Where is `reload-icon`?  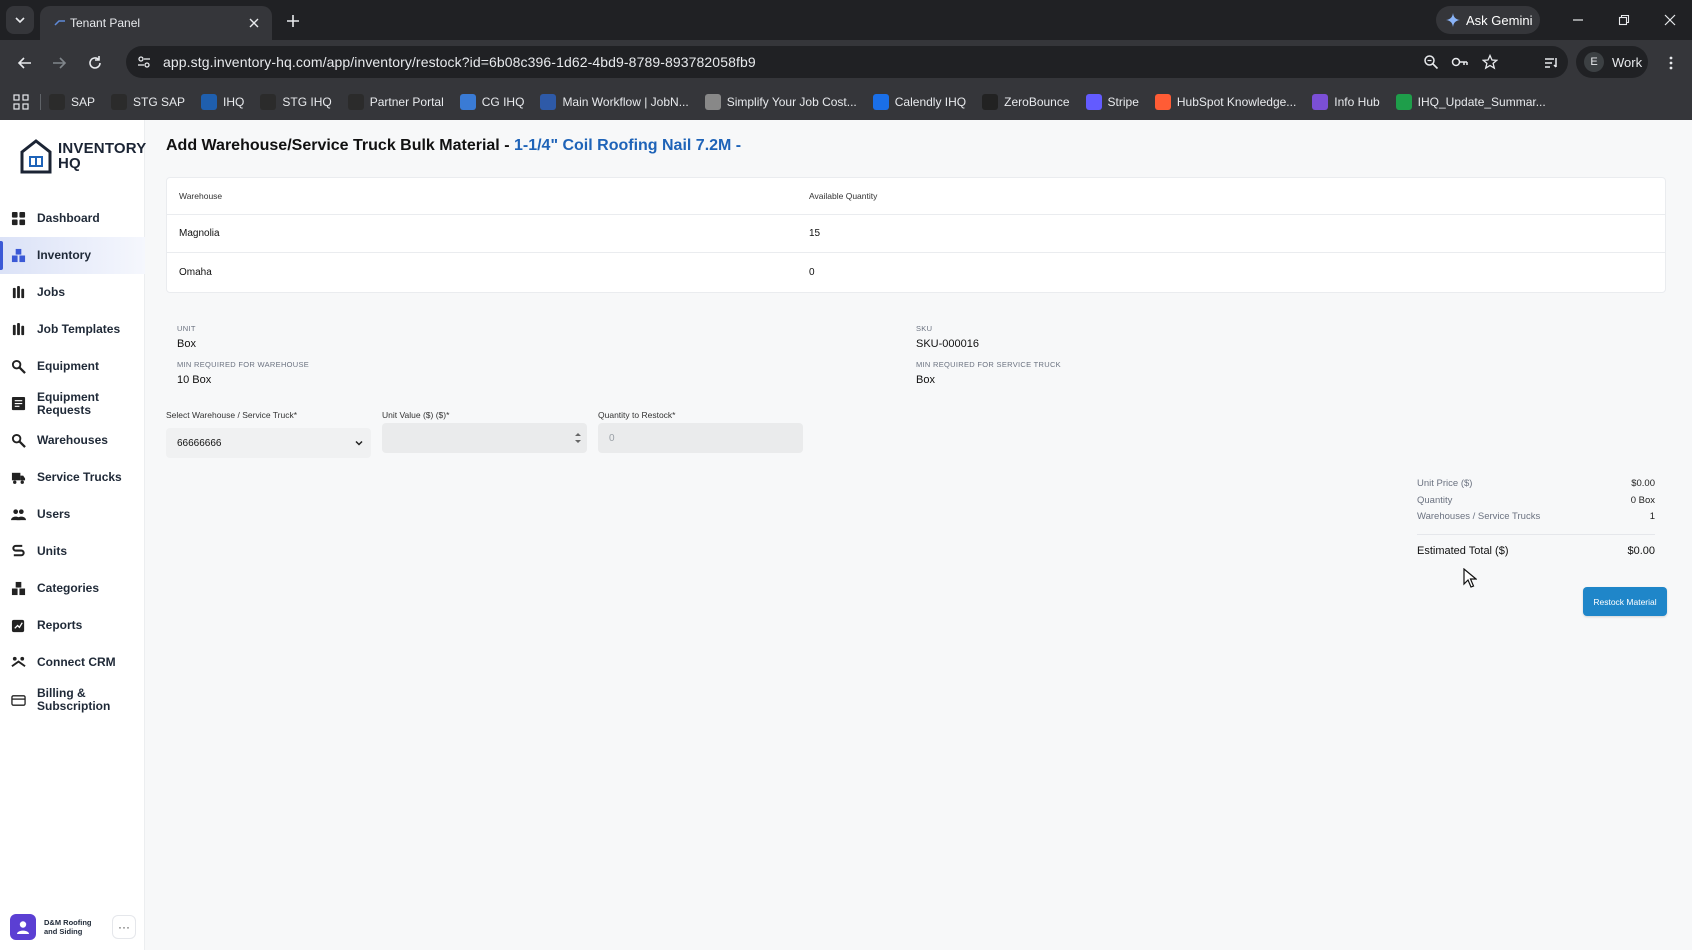 reload-icon is located at coordinates (95, 62).